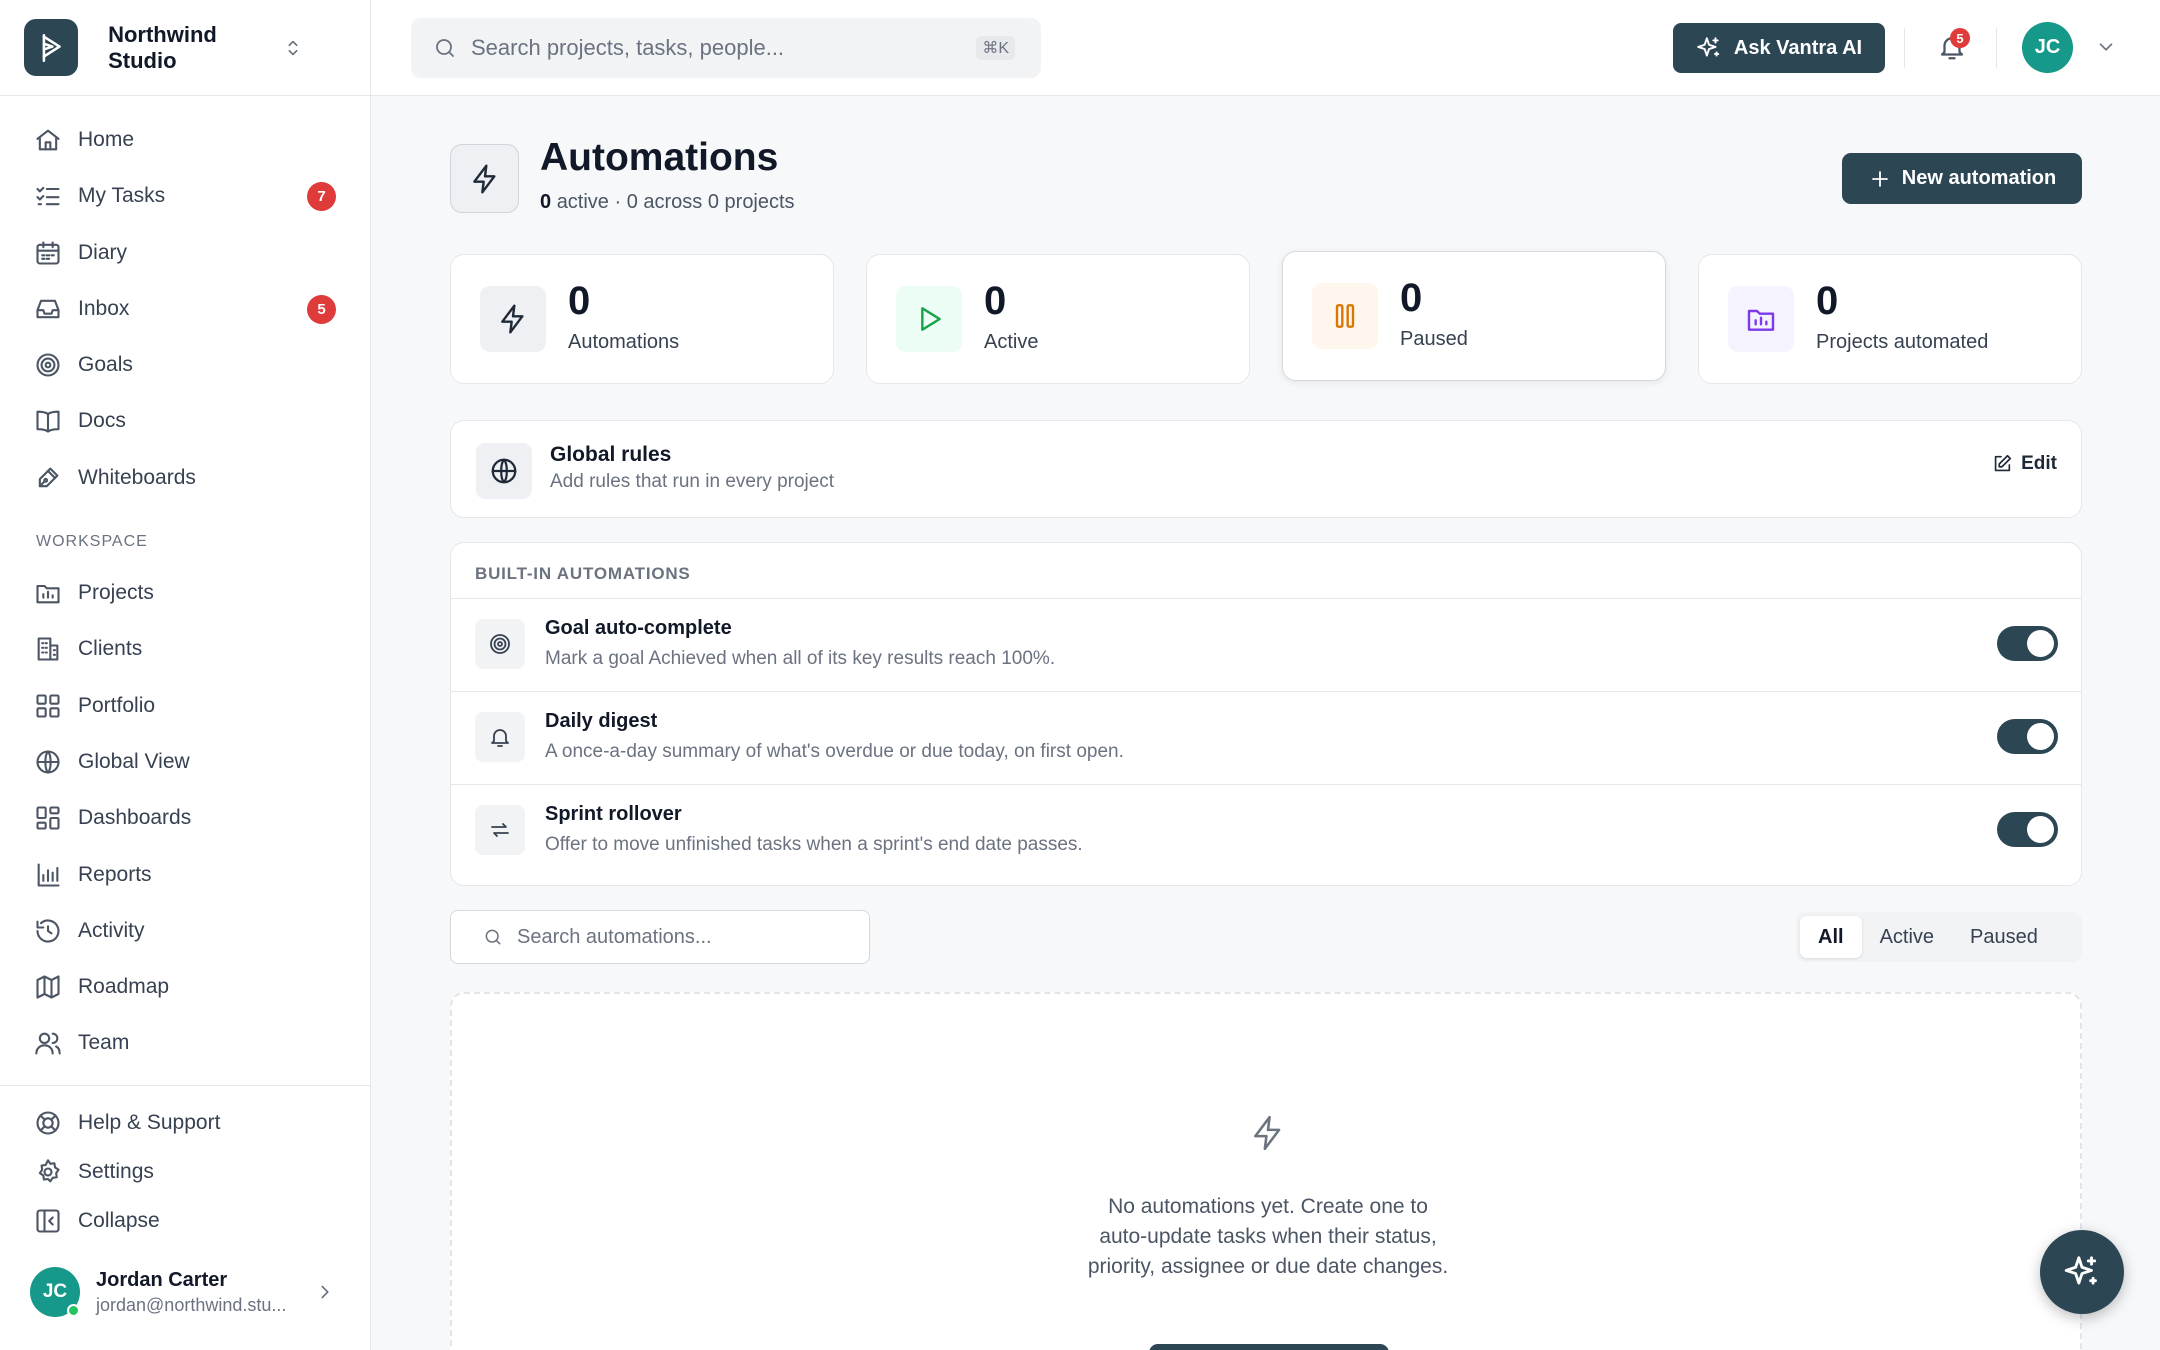 This screenshot has width=2160, height=1350. I want to click on pause-icon, so click(1345, 316).